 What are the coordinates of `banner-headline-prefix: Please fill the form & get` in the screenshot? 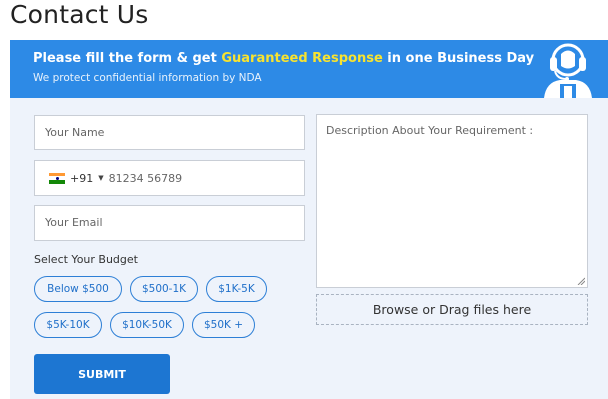 It's located at (127, 58).